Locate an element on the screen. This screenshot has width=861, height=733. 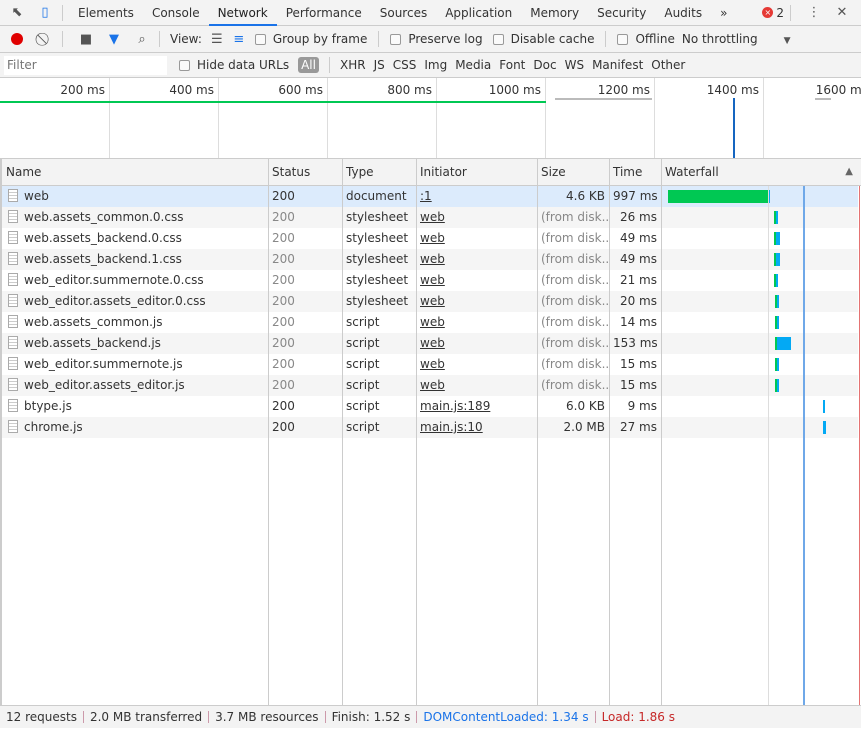
table-row: btype.js 200 script main.js:189 6.0 KB 9 ms is located at coordinates (430, 406).